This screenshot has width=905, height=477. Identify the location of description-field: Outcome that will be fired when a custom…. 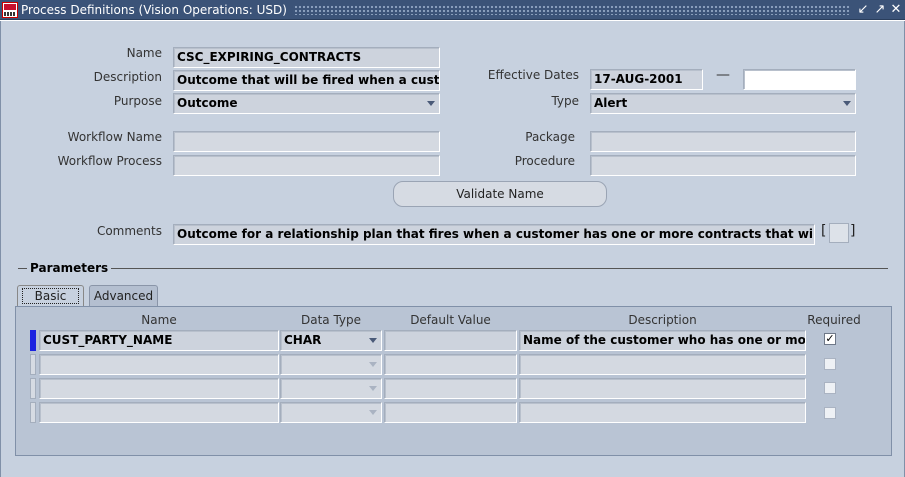
(306, 80).